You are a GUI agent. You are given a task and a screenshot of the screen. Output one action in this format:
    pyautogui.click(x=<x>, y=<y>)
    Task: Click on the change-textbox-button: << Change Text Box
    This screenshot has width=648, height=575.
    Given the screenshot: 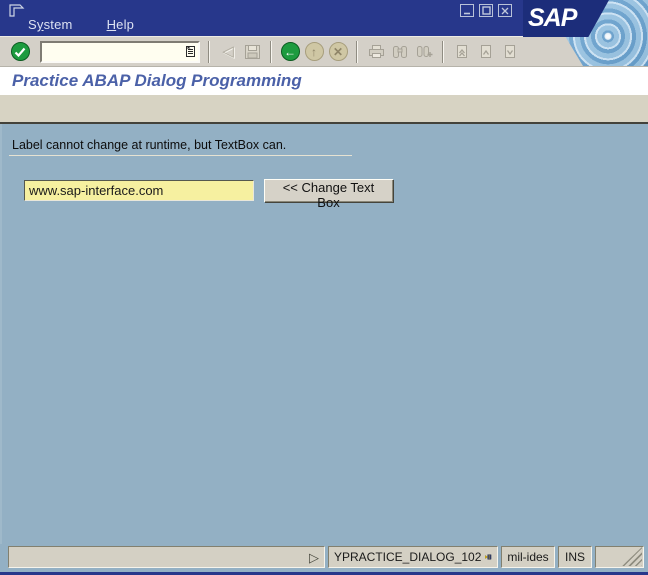 What is the action you would take?
    pyautogui.click(x=328, y=194)
    